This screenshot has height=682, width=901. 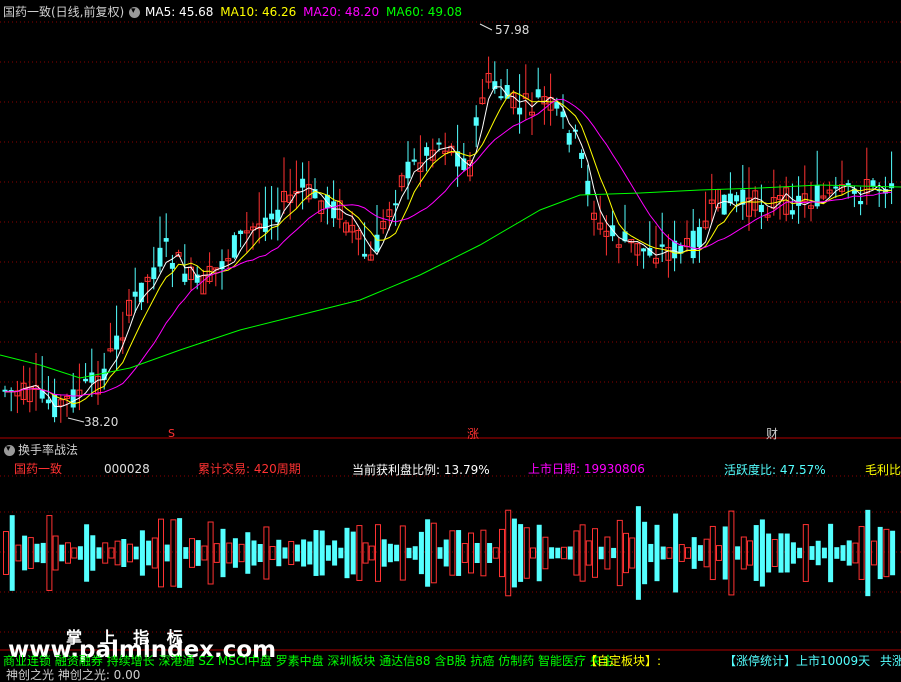 What do you see at coordinates (171, 434) in the screenshot?
I see `event-marker-s: S` at bounding box center [171, 434].